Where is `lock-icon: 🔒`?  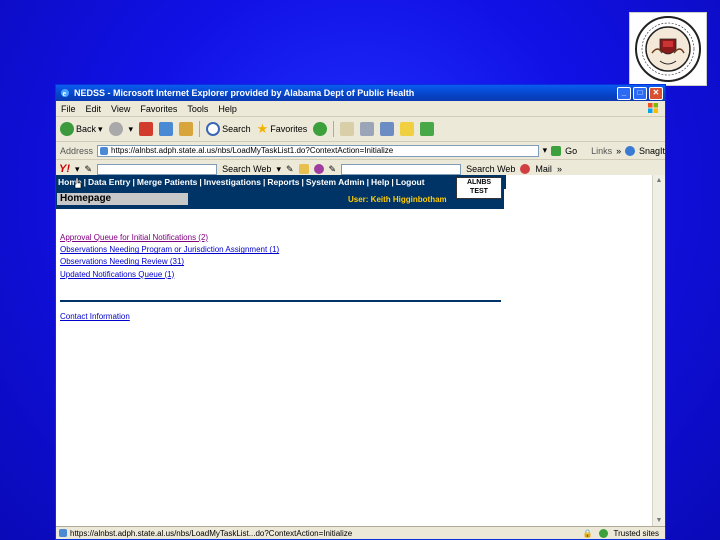 lock-icon: 🔒 is located at coordinates (587, 533).